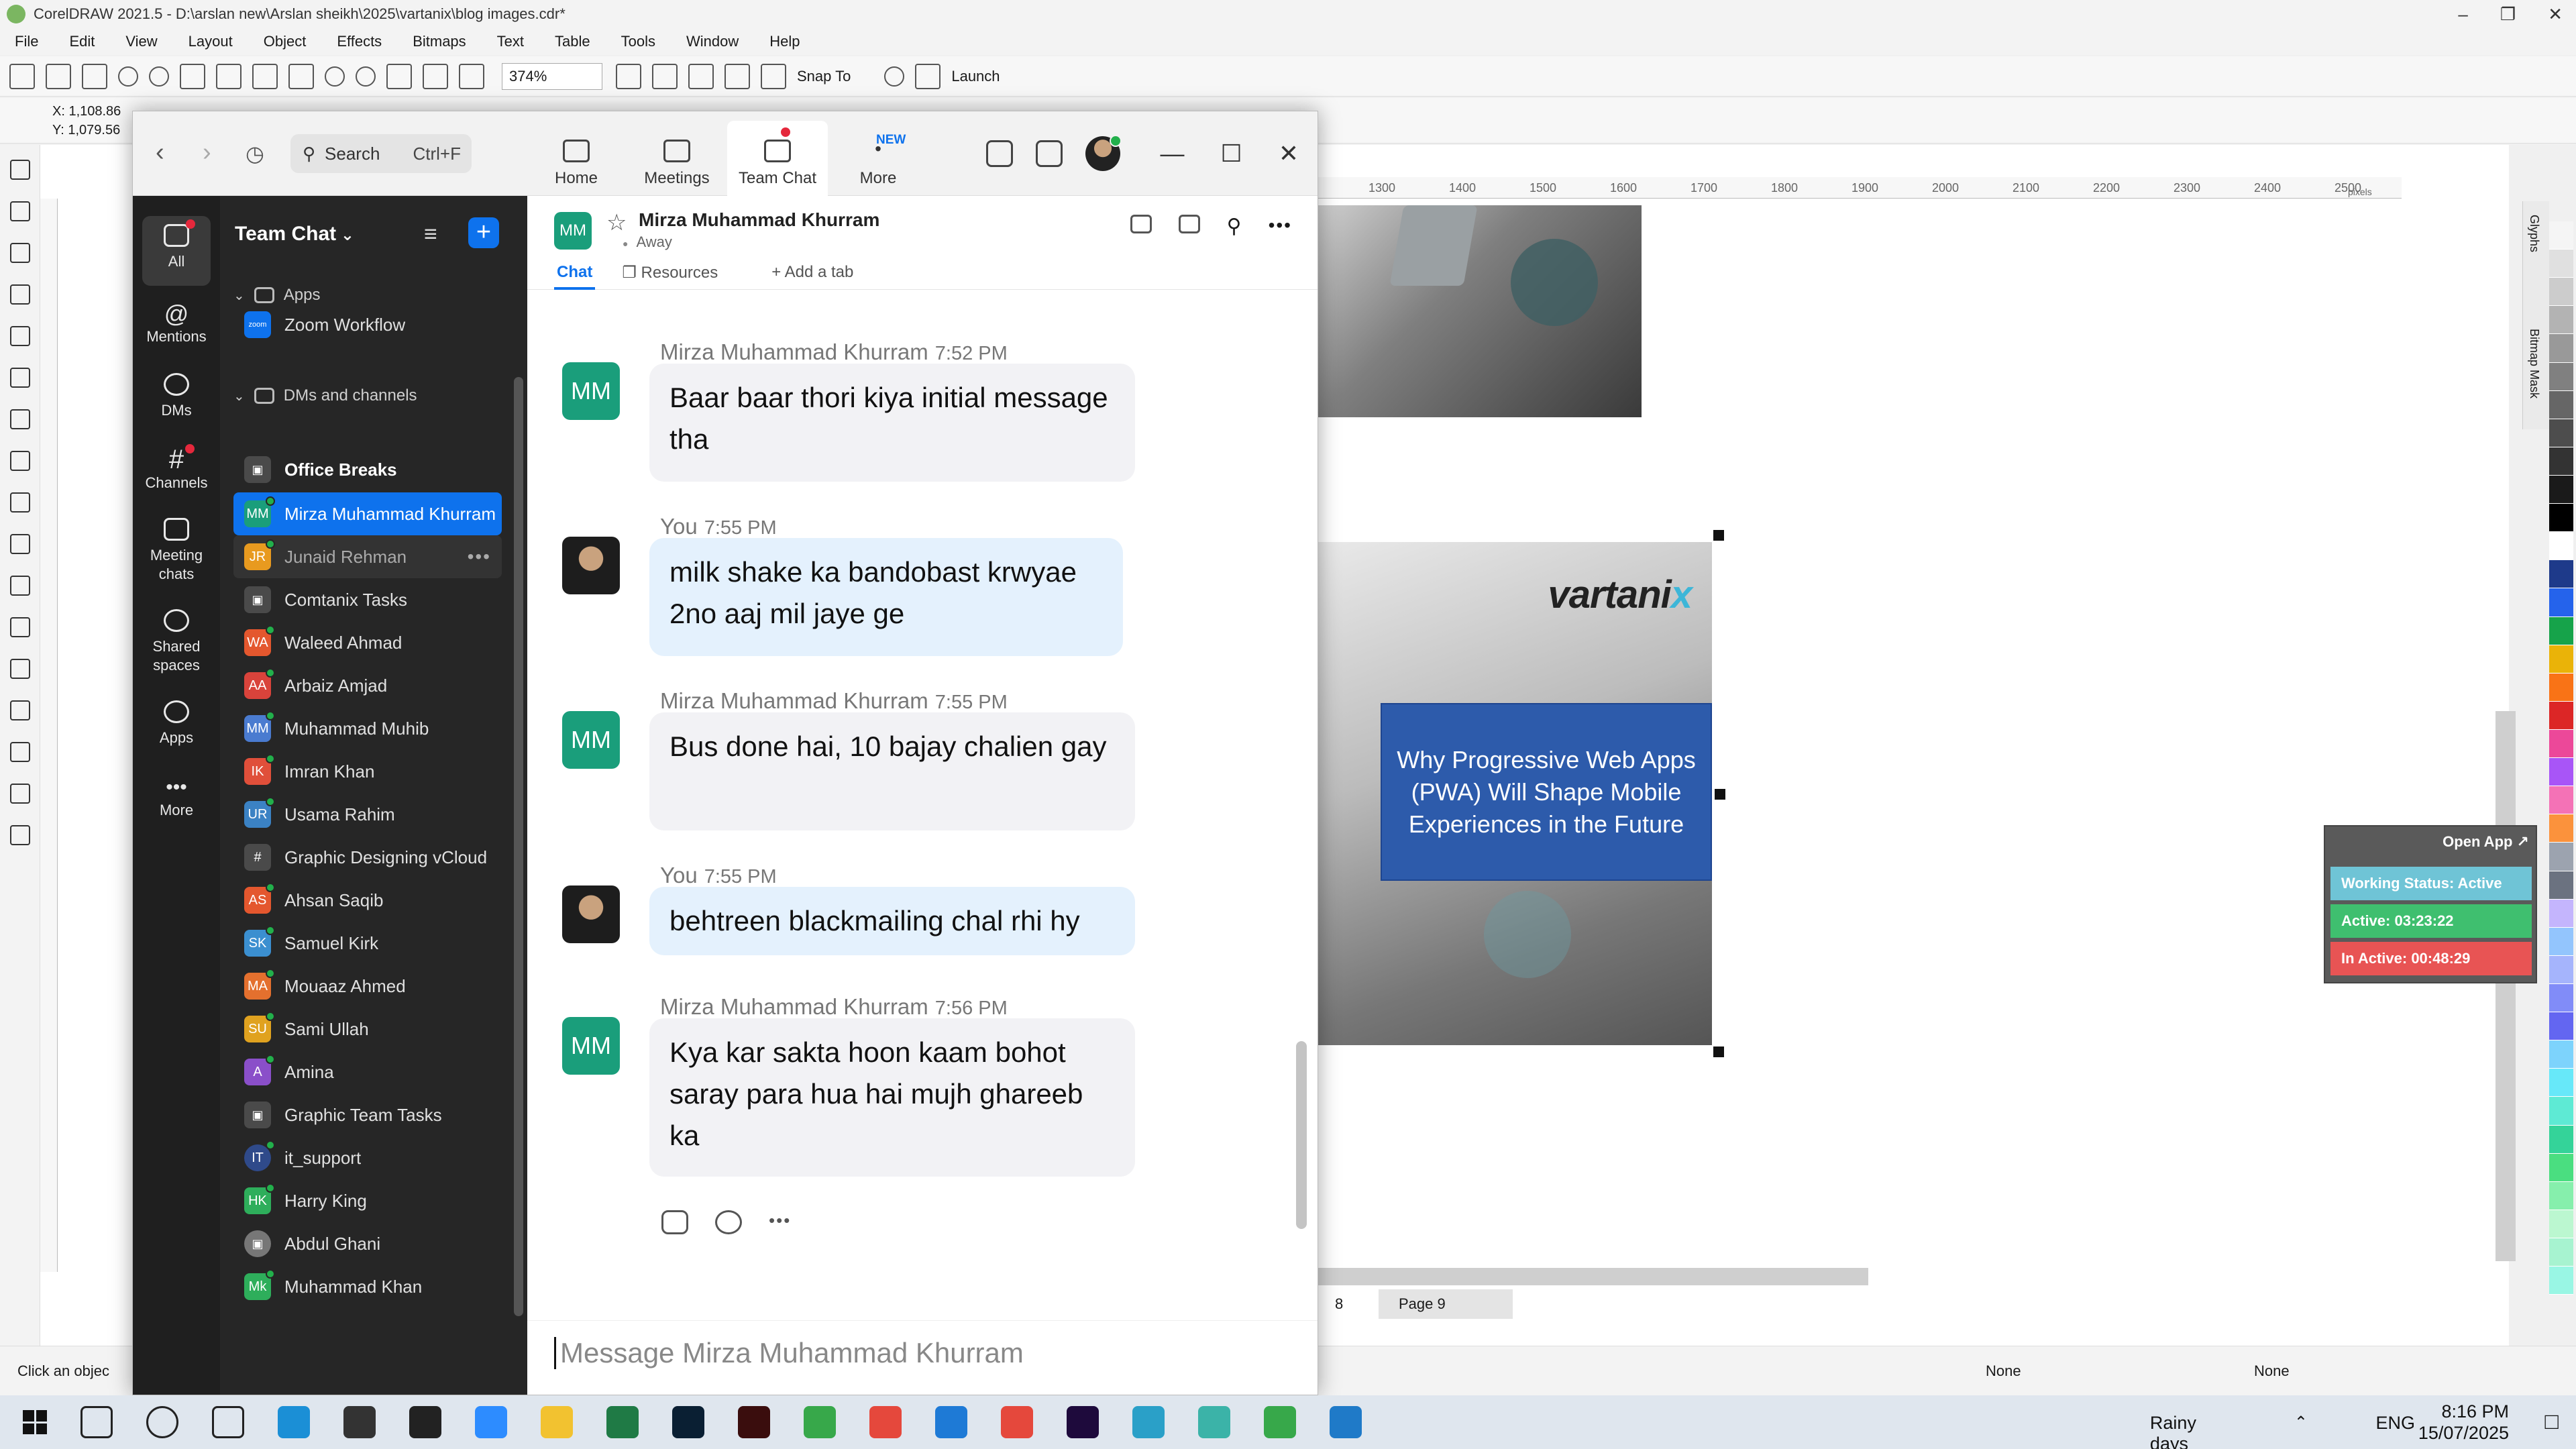 The height and width of the screenshot is (1449, 2576). I want to click on minimize-icon: —, so click(1173, 154).